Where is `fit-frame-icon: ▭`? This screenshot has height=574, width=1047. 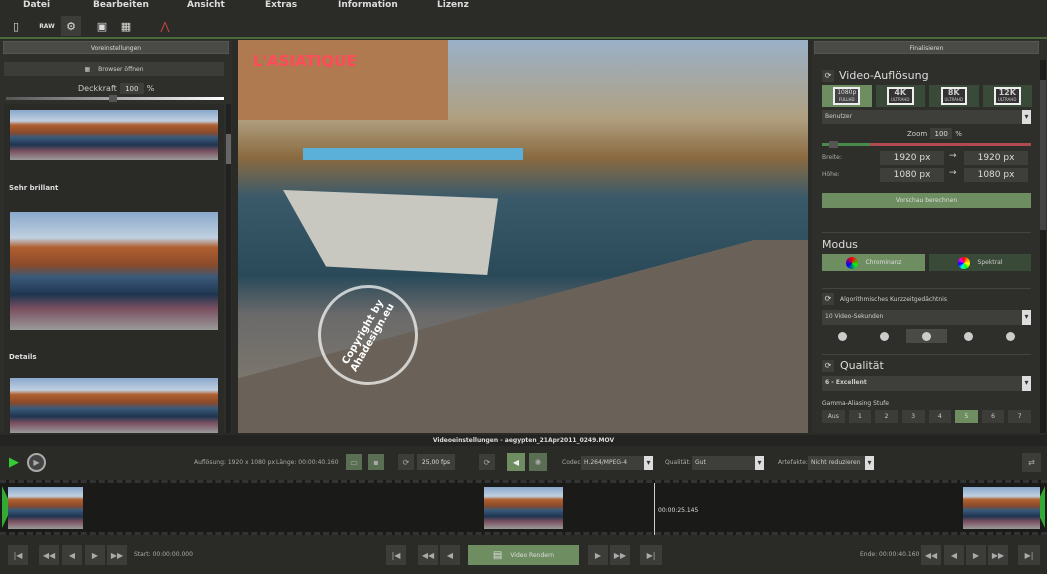
fit-frame-icon: ▭ is located at coordinates (354, 462).